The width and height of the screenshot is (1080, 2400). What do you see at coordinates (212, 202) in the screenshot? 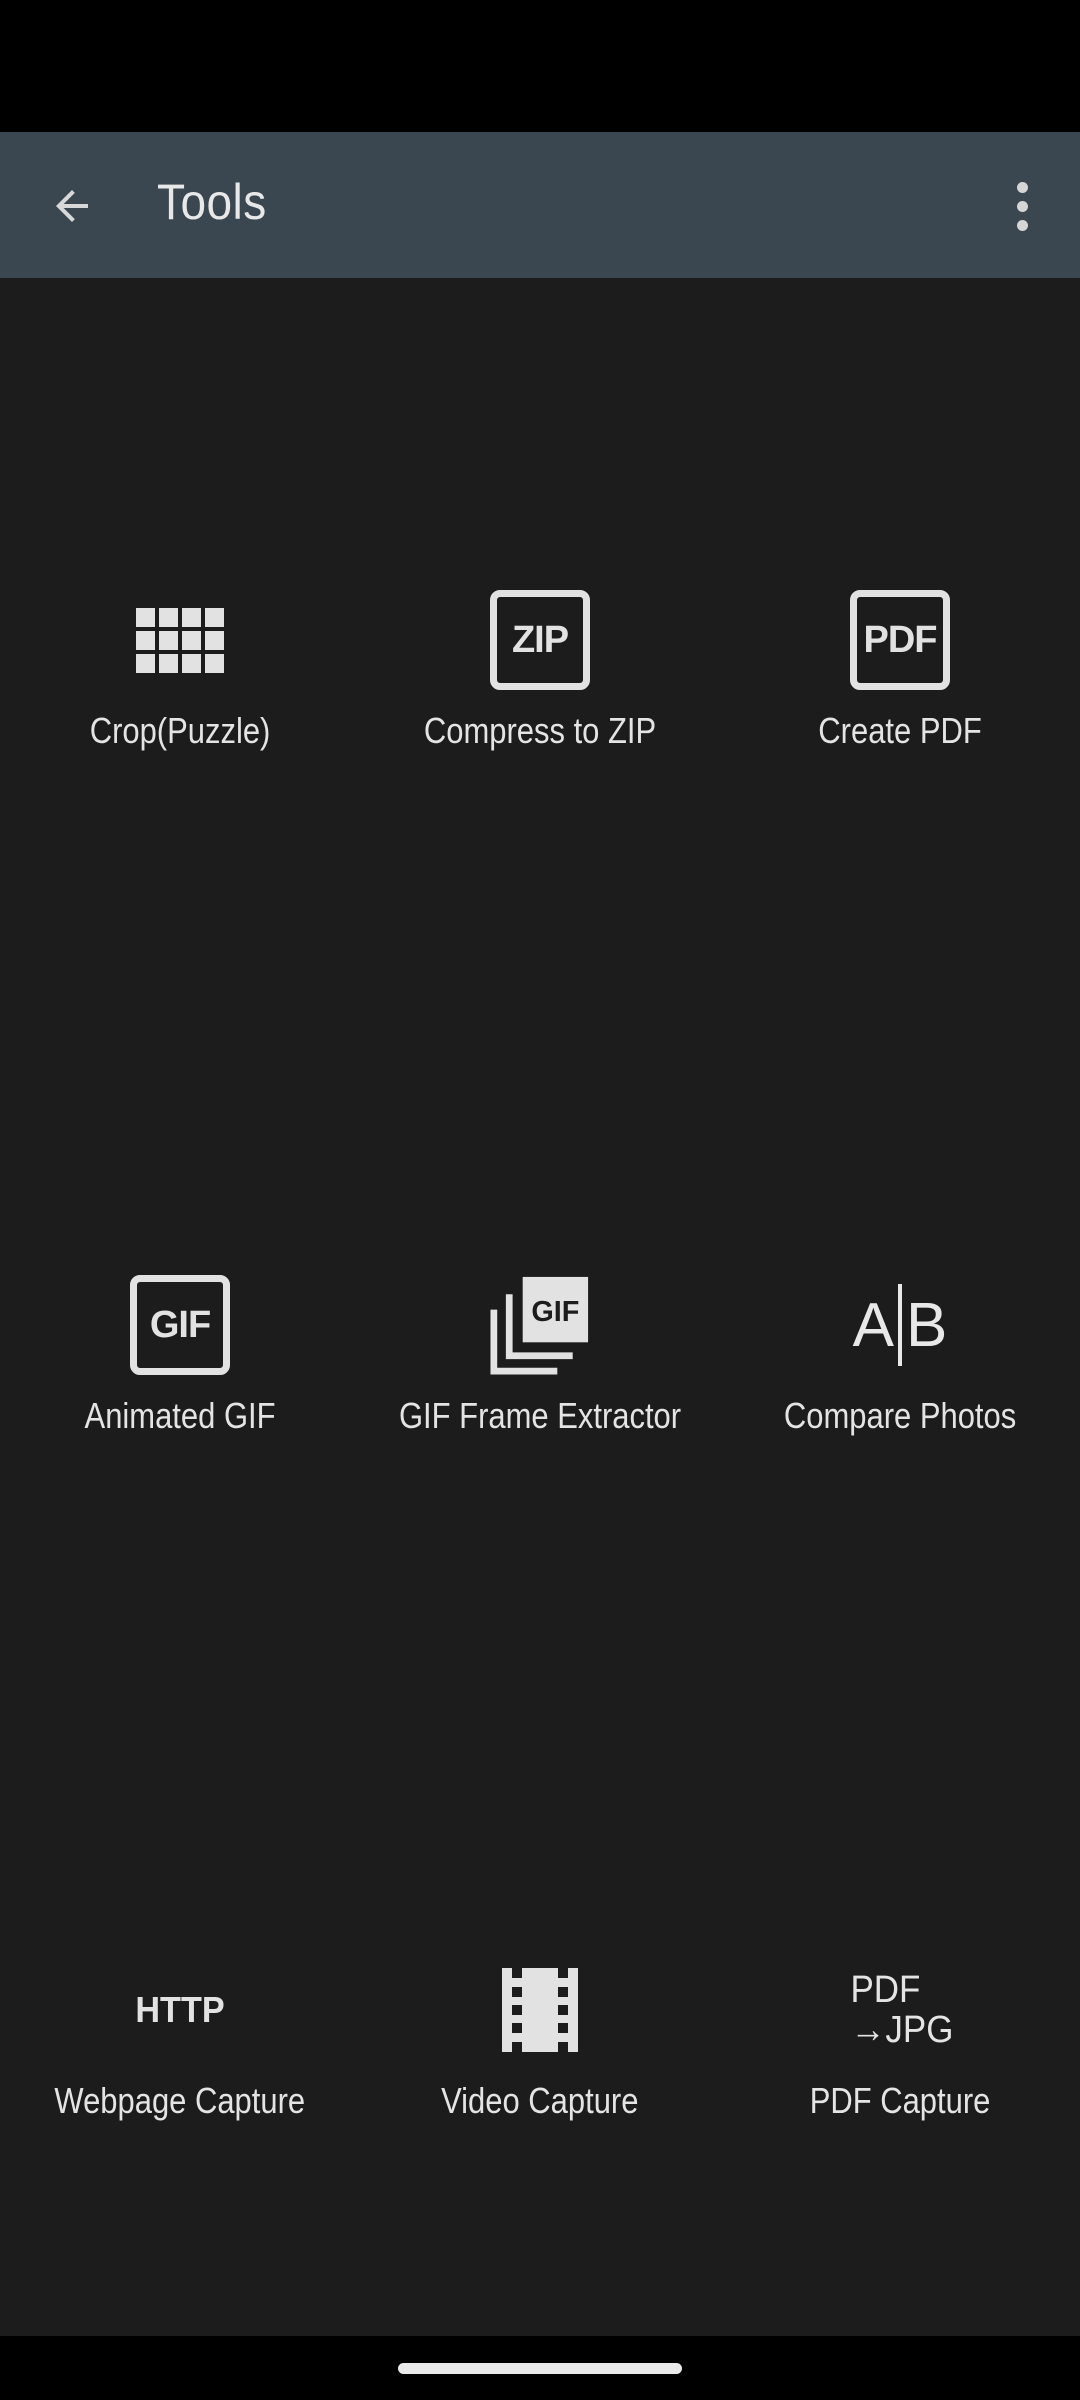
I see `page-title: Tools` at bounding box center [212, 202].